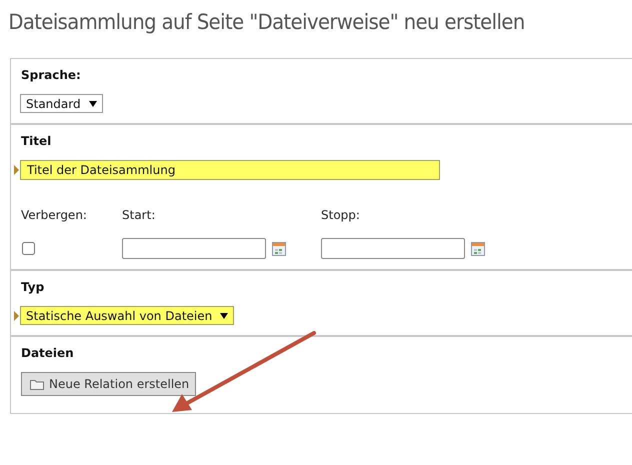  I want to click on section-label: Typ, so click(33, 287).